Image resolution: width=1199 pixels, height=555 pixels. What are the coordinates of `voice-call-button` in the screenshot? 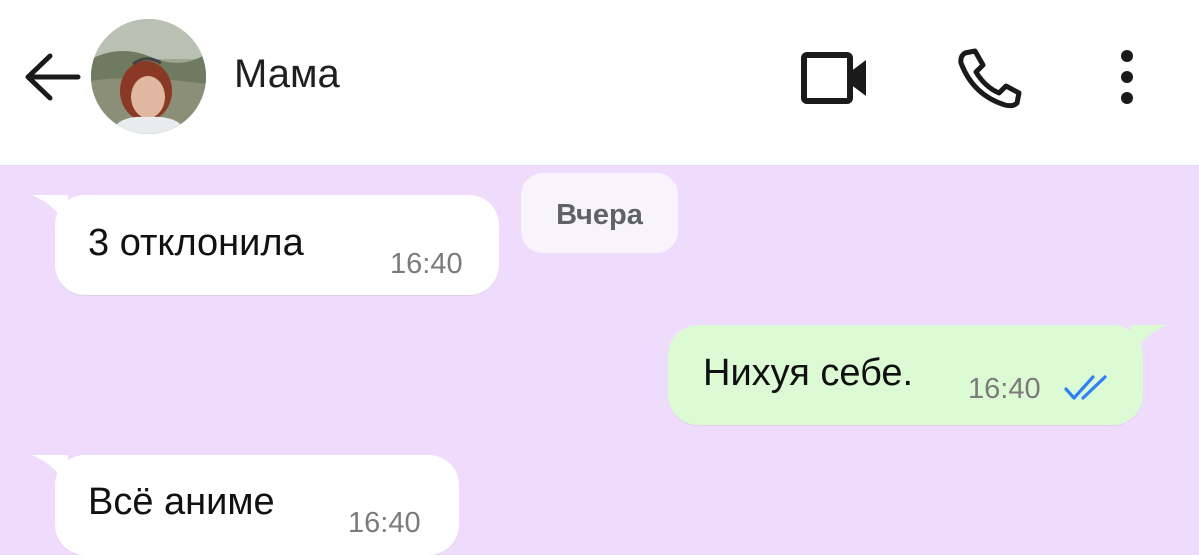 It's located at (990, 77).